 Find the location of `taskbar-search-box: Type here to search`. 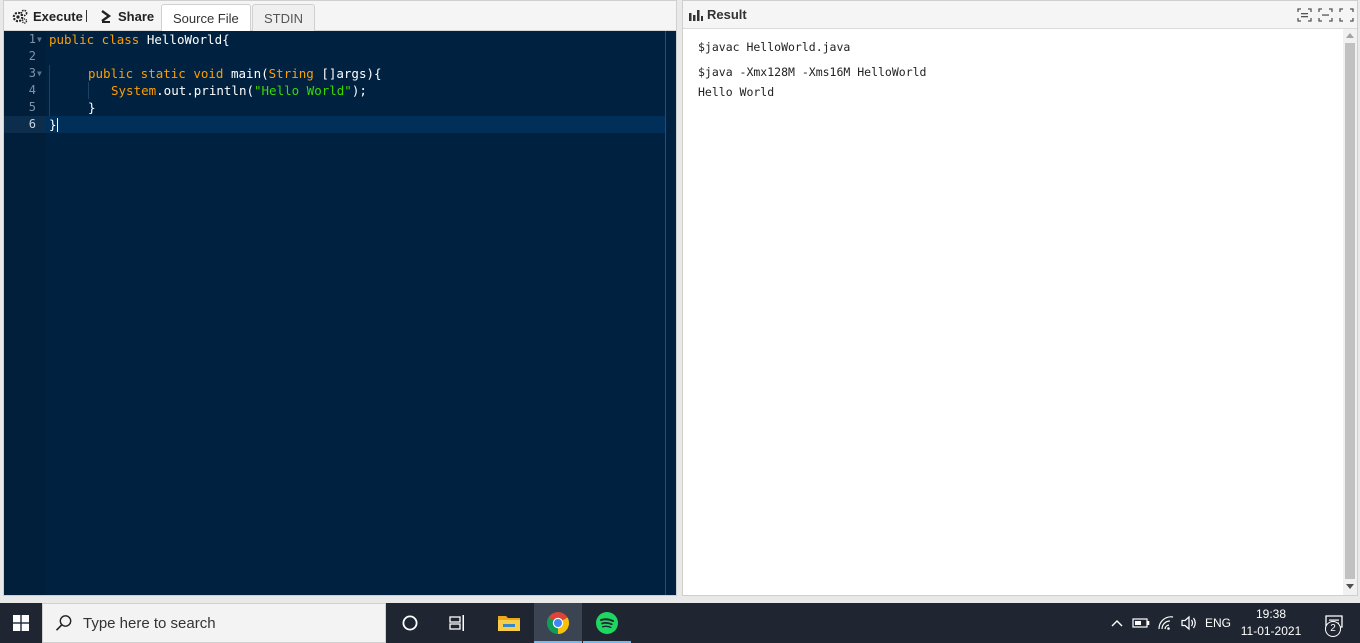

taskbar-search-box: Type here to search is located at coordinates (214, 623).